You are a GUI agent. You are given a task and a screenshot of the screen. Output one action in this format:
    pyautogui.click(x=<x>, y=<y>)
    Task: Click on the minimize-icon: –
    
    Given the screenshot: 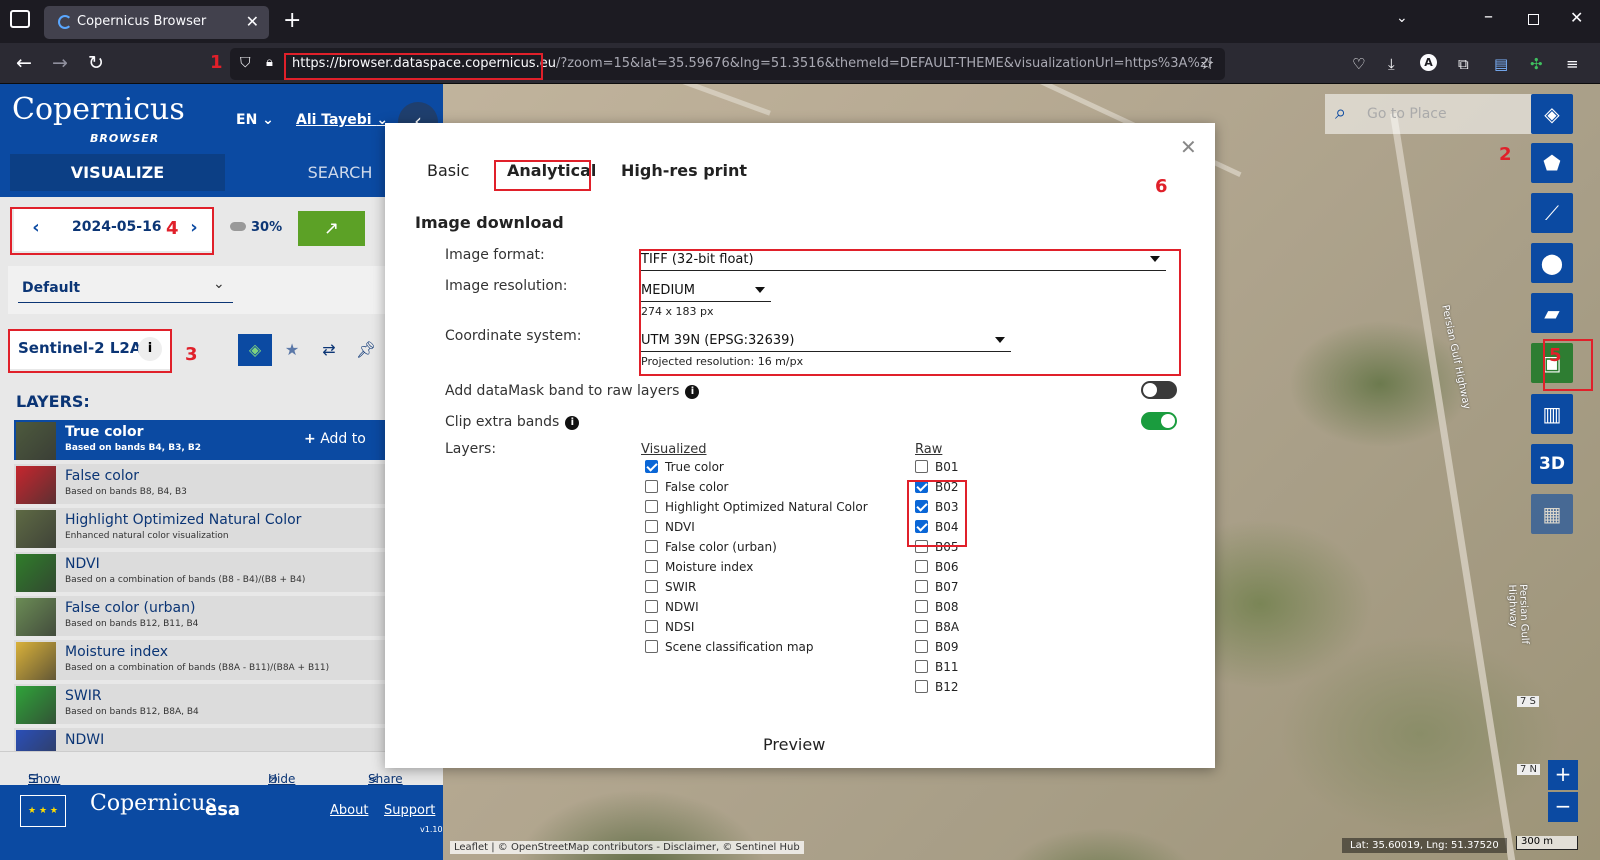 What is the action you would take?
    pyautogui.click(x=1488, y=16)
    